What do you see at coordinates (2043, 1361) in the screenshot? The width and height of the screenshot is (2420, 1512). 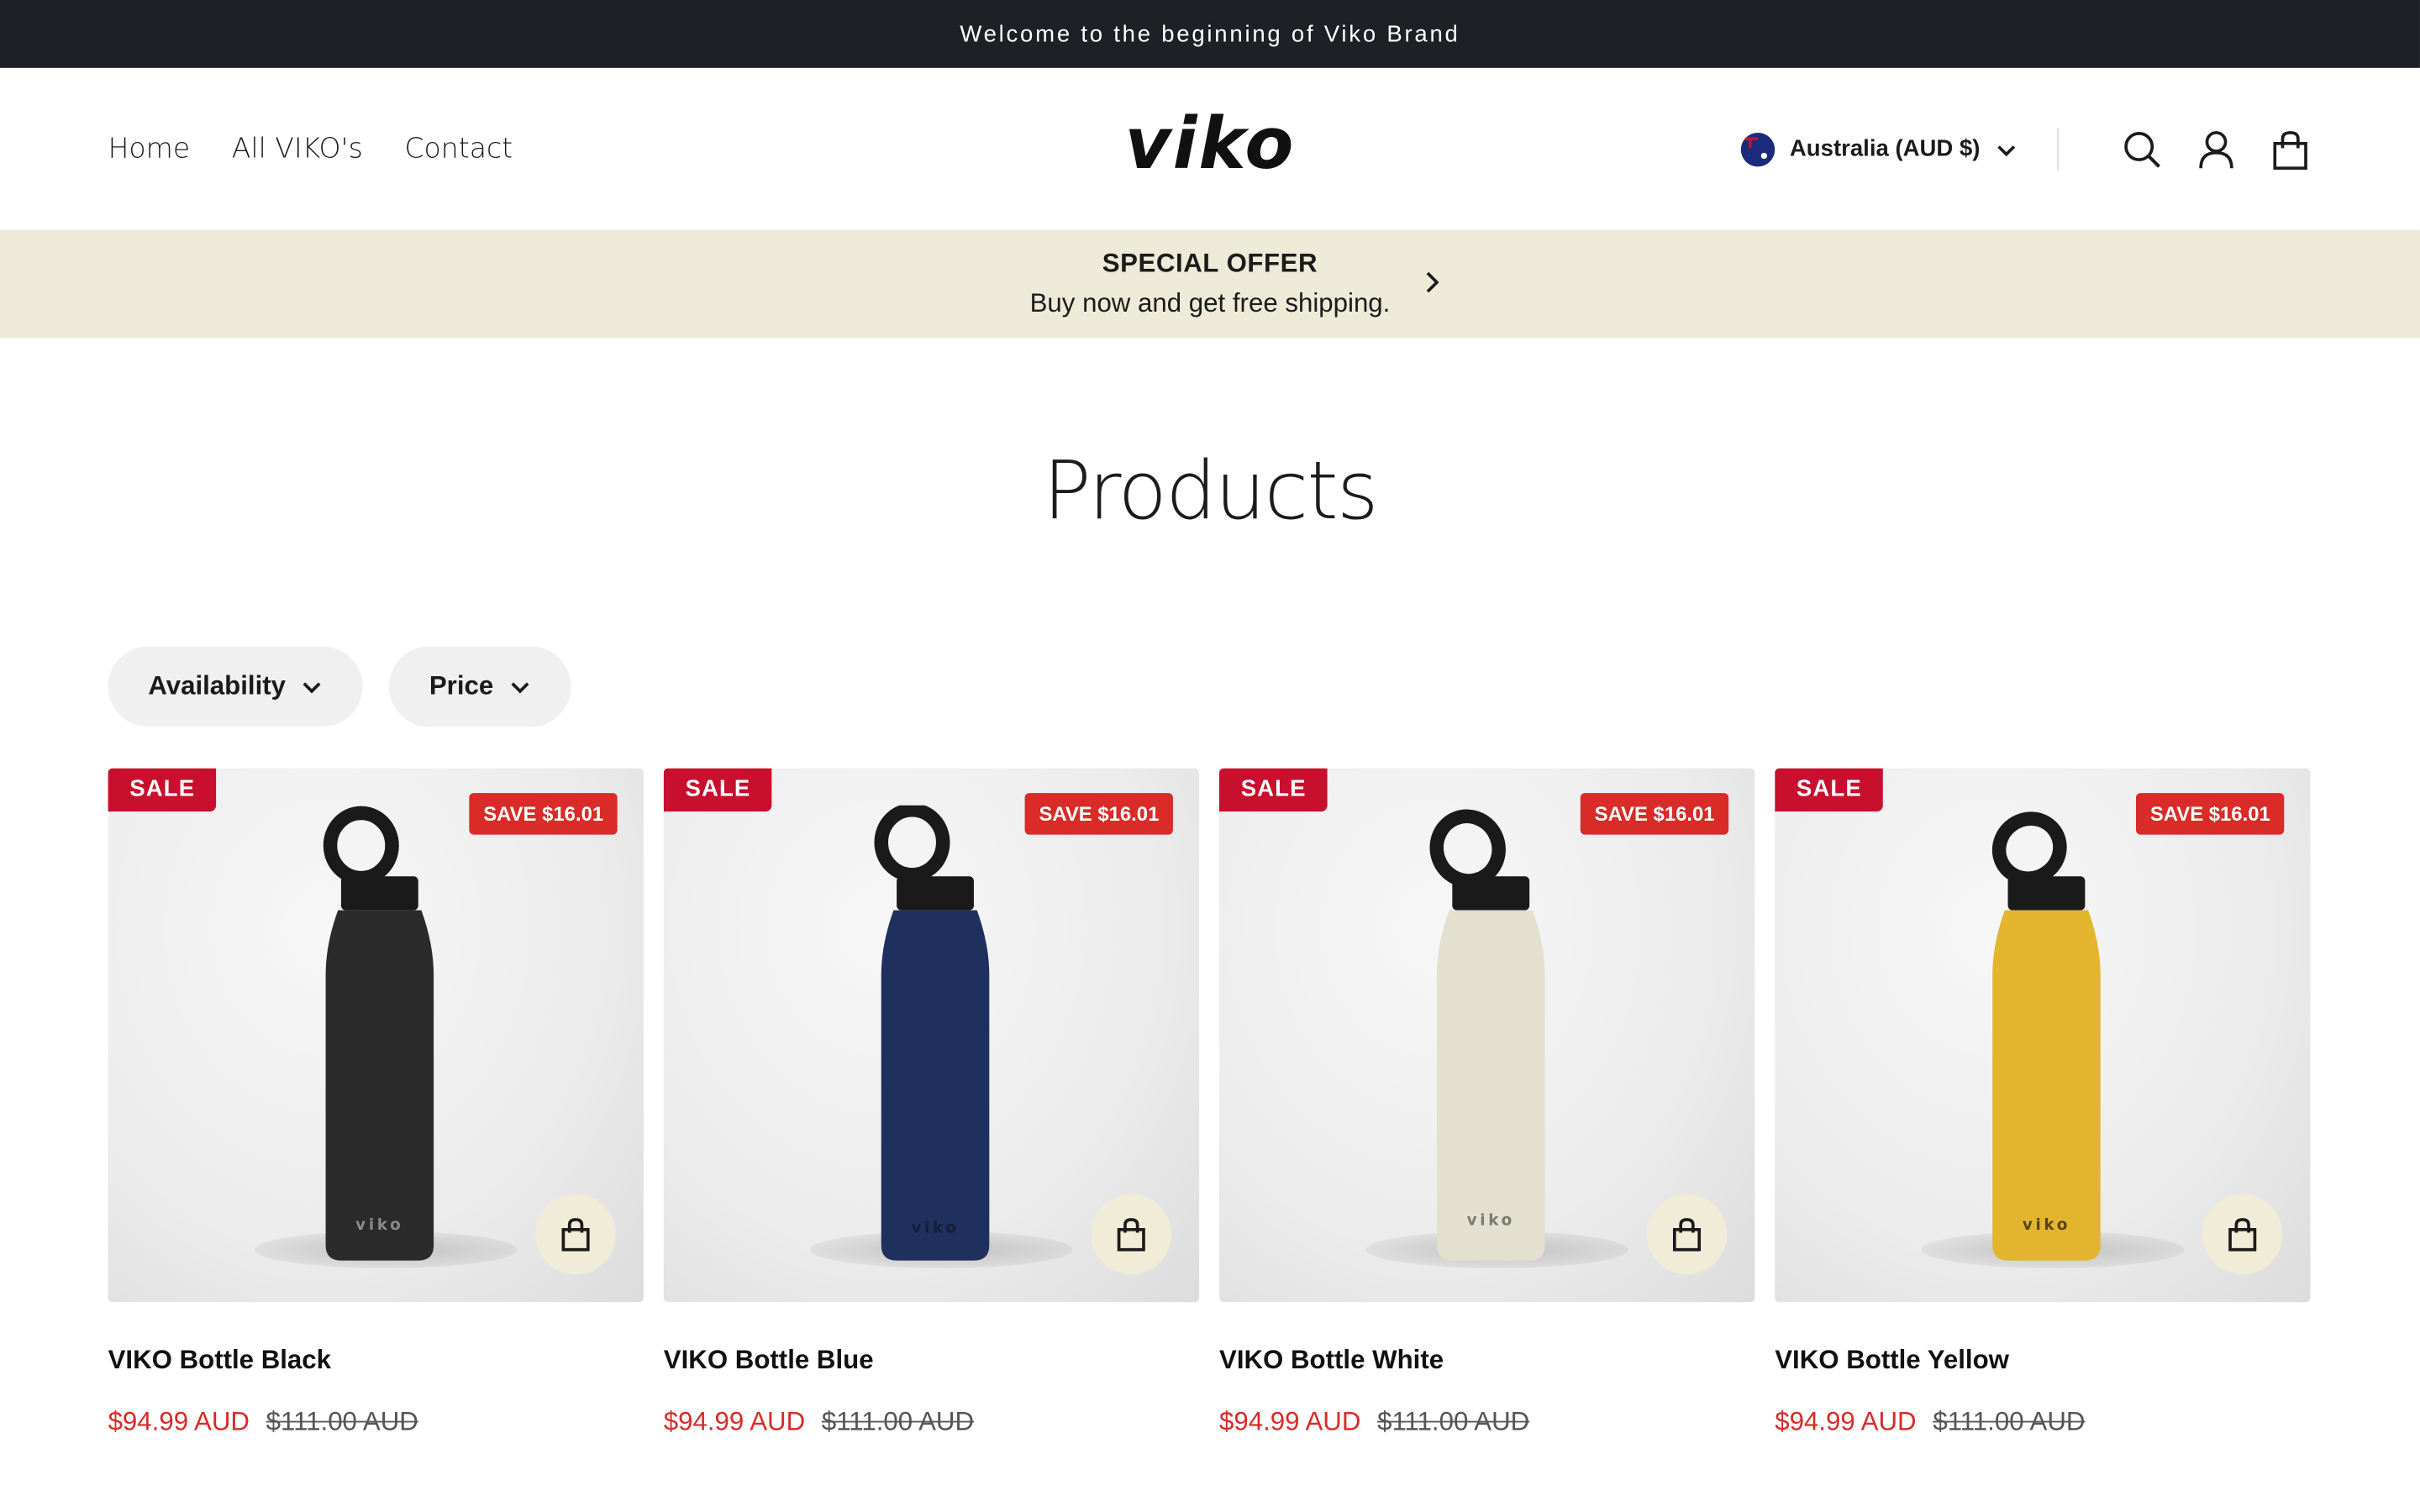 I see `product-name: VIKO Bottle Yellow` at bounding box center [2043, 1361].